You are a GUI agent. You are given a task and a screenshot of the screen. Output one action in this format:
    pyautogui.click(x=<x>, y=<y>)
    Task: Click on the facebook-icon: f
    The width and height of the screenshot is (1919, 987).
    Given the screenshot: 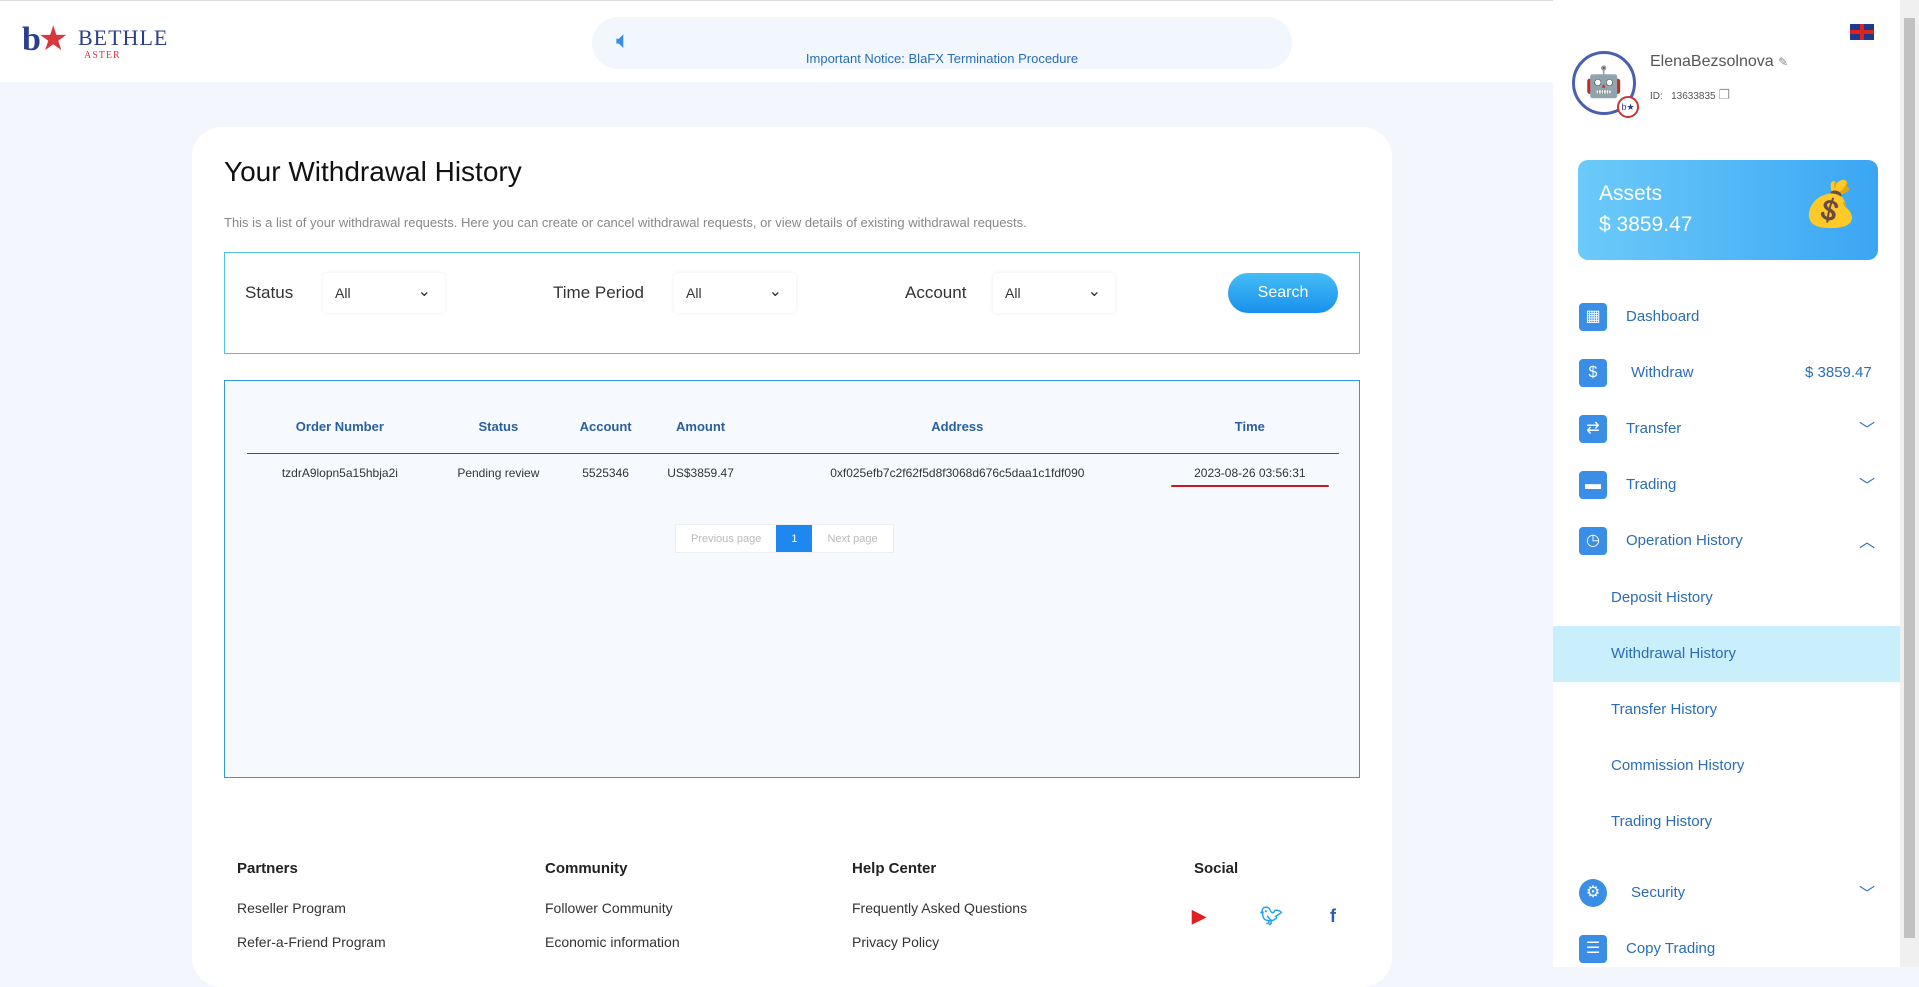 What is the action you would take?
    pyautogui.click(x=1333, y=916)
    